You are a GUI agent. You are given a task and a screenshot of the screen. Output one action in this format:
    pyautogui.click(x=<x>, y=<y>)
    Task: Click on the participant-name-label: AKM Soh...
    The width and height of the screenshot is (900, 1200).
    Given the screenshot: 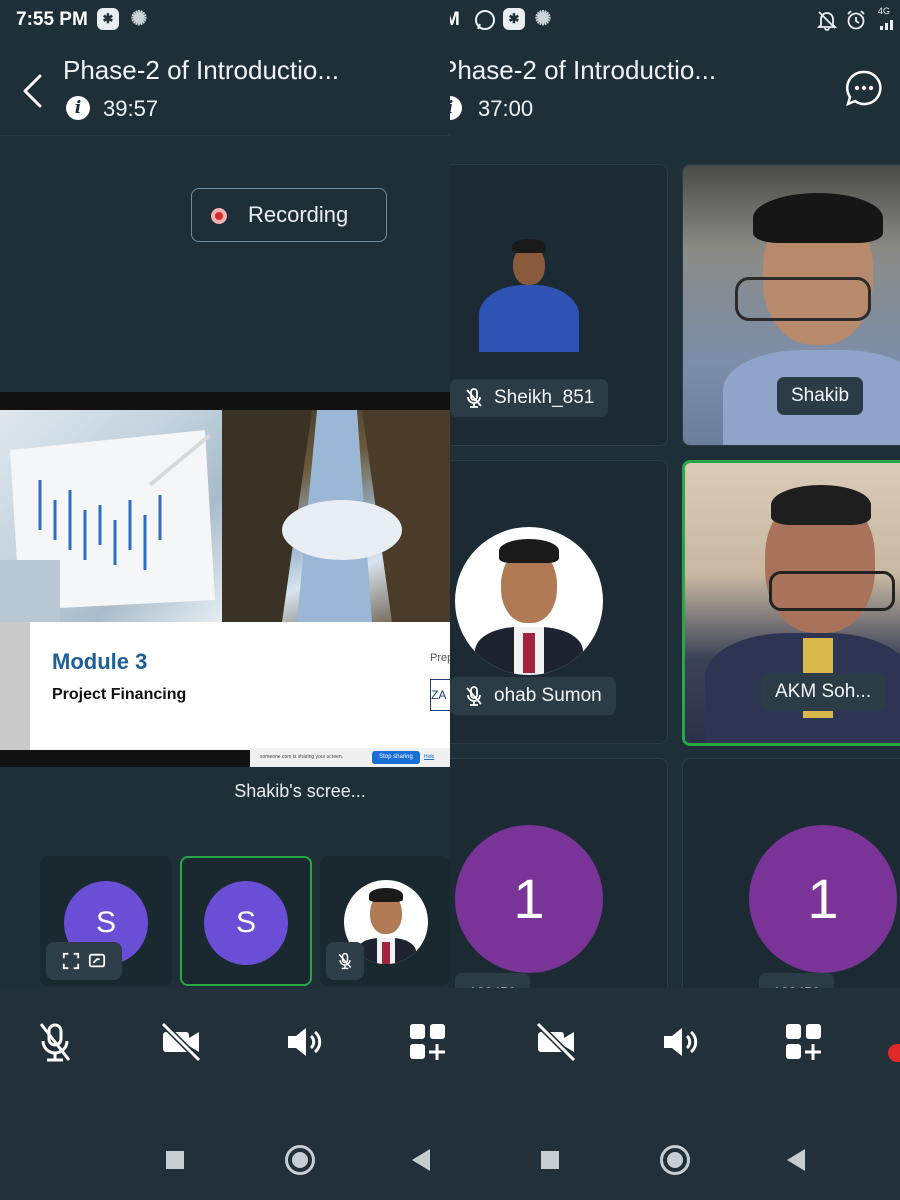 What is the action you would take?
    pyautogui.click(x=823, y=691)
    